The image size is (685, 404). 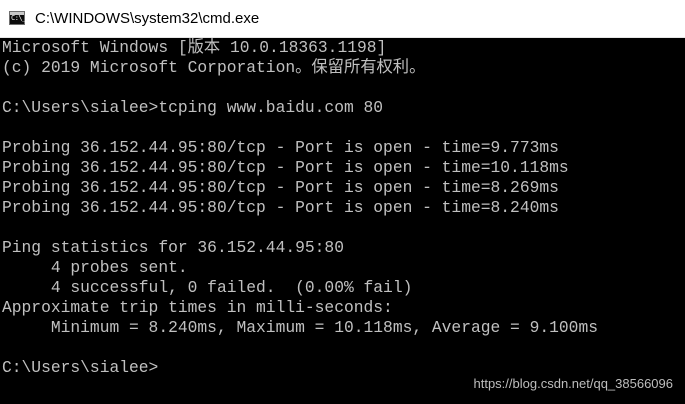 I want to click on watermark-text: https://blog.csdn.net/qq_38566096, so click(x=573, y=383).